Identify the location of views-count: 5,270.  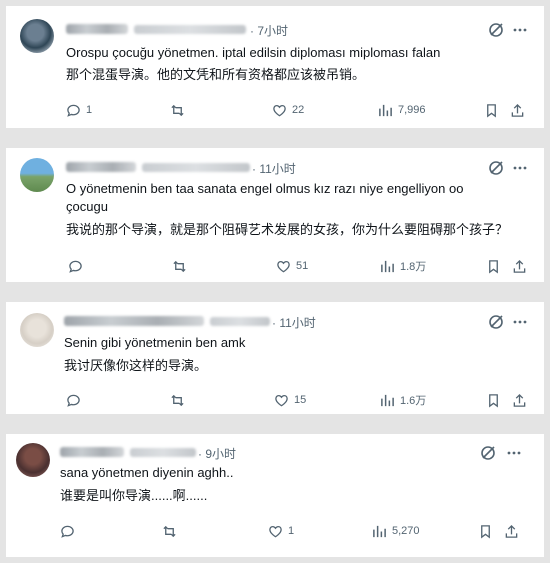
(406, 531).